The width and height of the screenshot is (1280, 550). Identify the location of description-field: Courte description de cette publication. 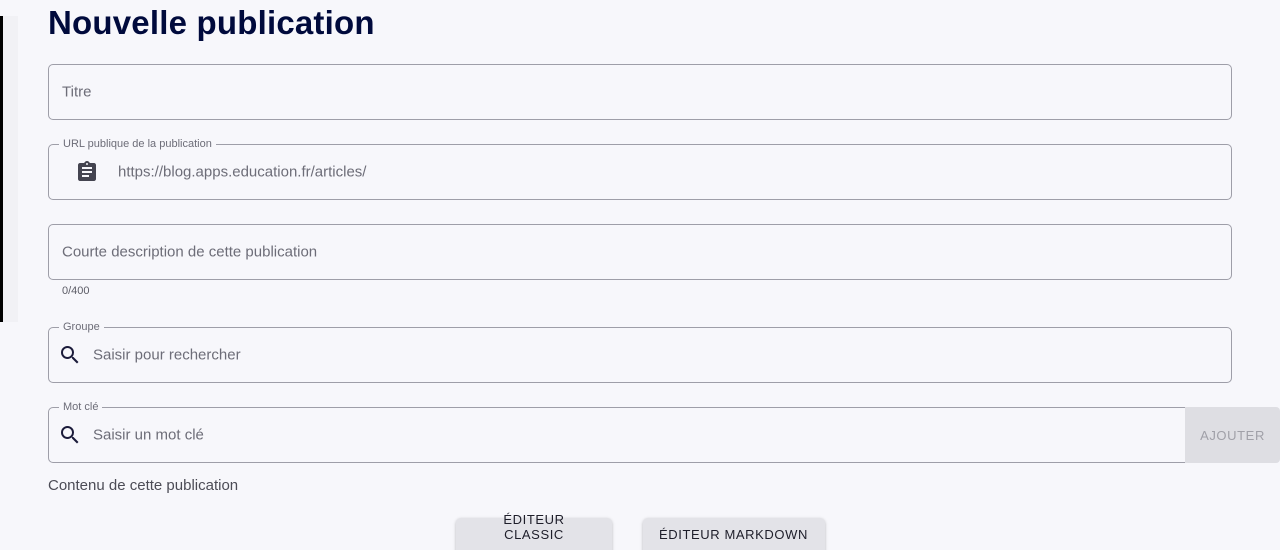
(640, 252).